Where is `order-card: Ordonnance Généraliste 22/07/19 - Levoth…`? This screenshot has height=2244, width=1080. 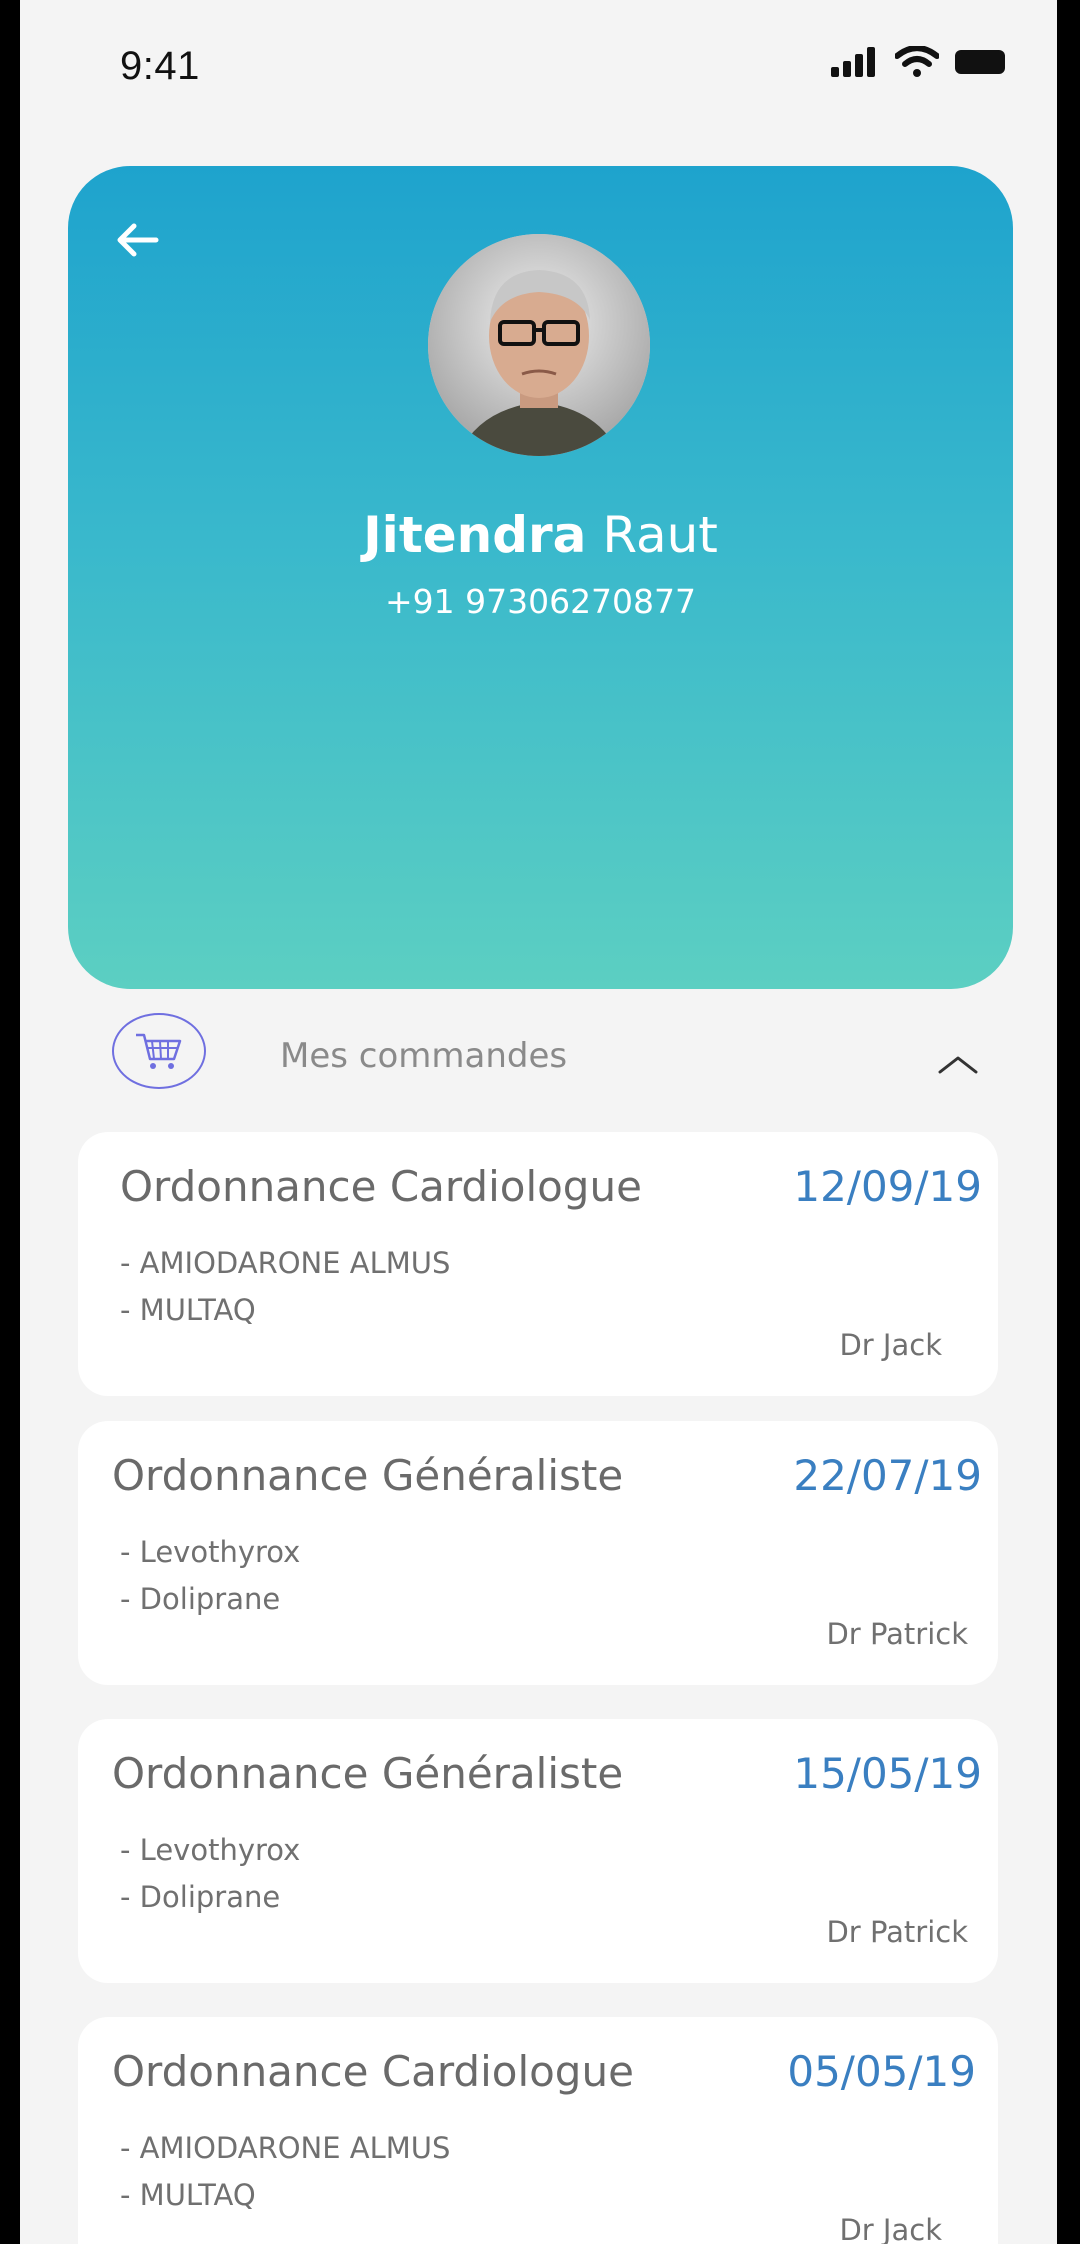
order-card: Ordonnance Généraliste 22/07/19 - Levoth… is located at coordinates (538, 1553).